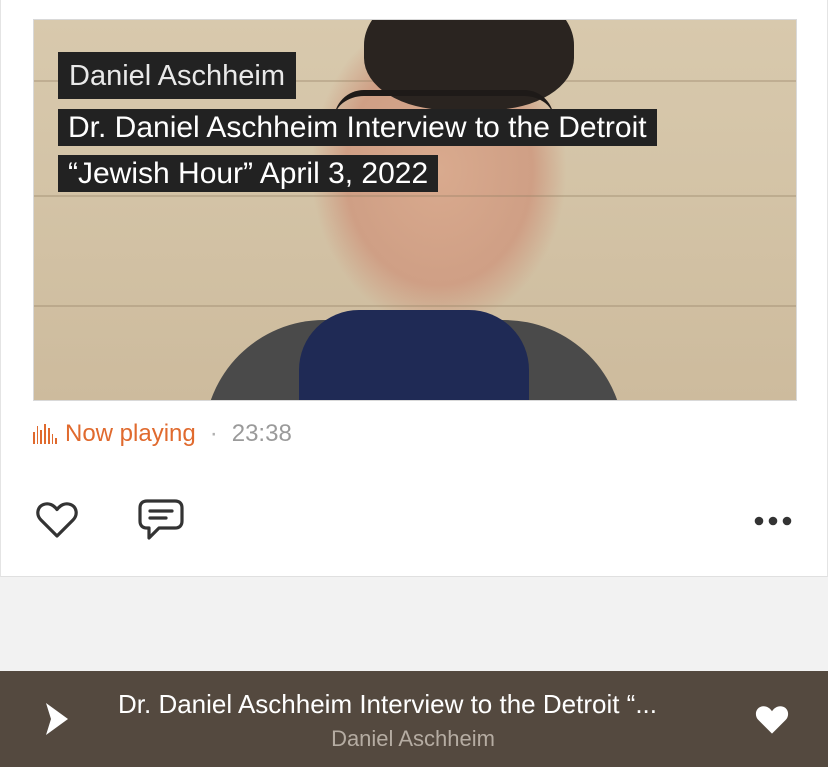 This screenshot has width=828, height=767. I want to click on track-duration: 23:38, so click(261, 433).